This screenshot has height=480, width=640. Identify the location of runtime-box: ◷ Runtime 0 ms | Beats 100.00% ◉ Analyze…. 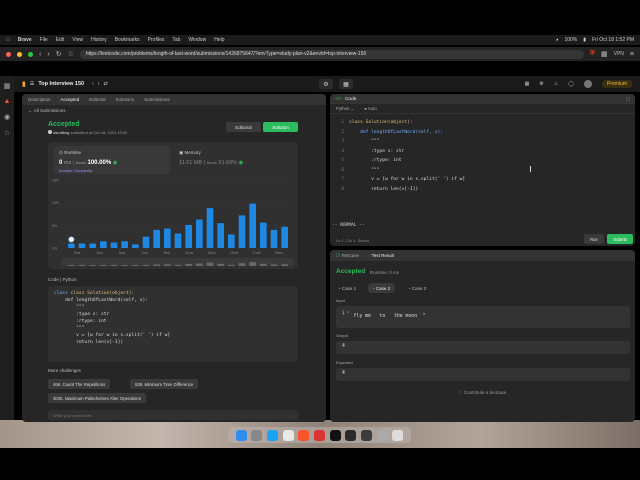
(112, 160).